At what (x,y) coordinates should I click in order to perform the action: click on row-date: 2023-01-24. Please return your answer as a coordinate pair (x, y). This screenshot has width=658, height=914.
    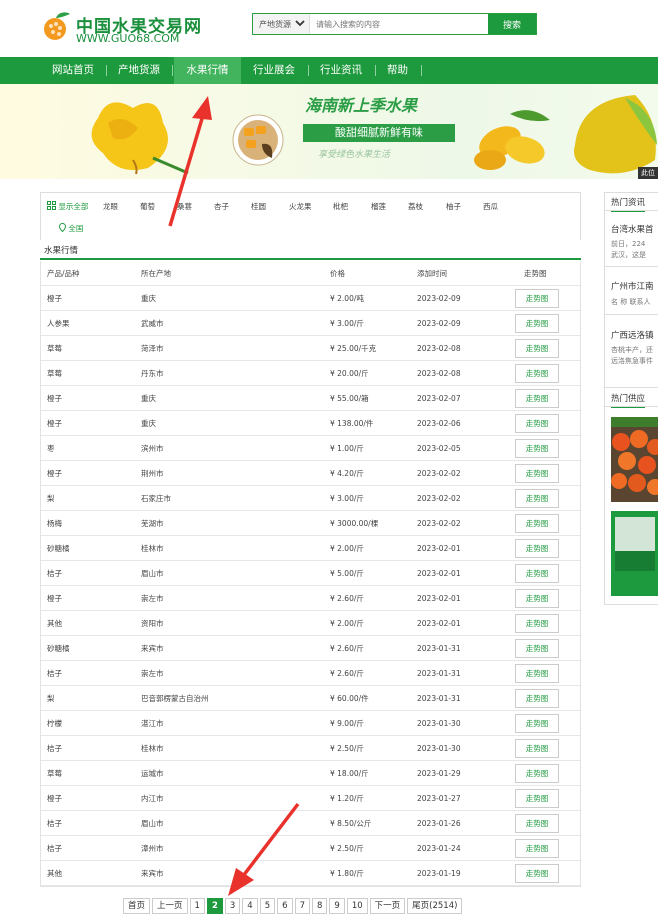
    Looking at the image, I should click on (439, 848).